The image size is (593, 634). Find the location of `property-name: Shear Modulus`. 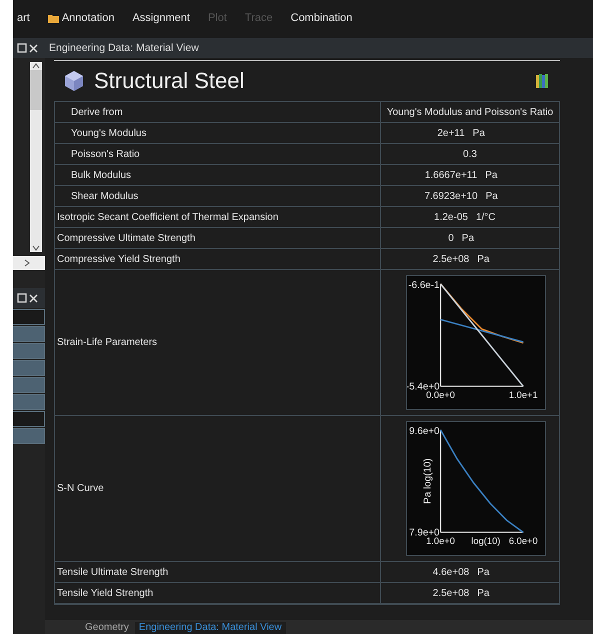

property-name: Shear Modulus is located at coordinates (218, 196).